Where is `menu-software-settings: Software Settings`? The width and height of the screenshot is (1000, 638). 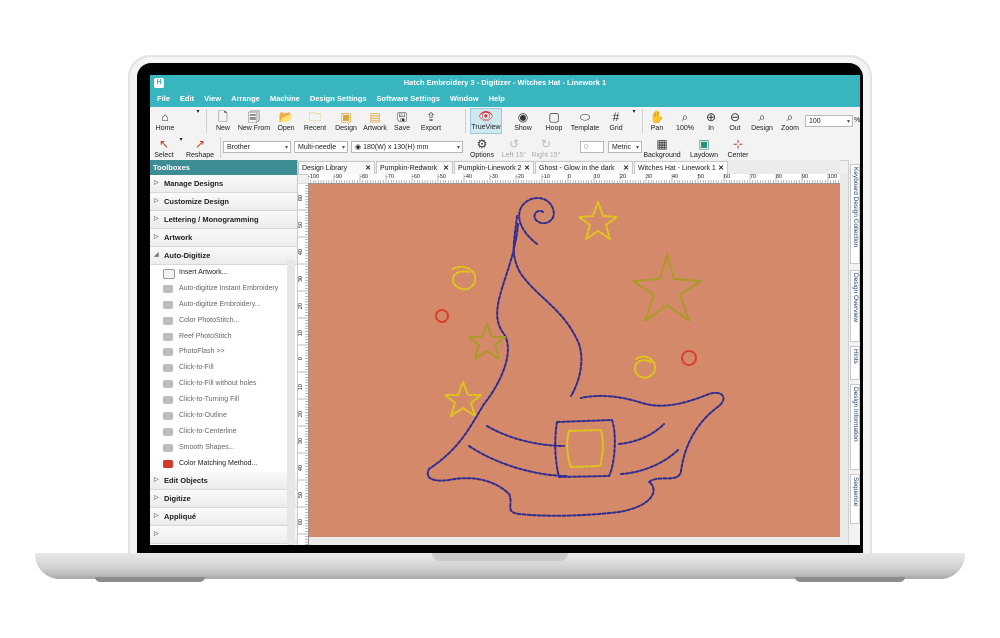
menu-software-settings: Software Settings is located at coordinates (408, 99).